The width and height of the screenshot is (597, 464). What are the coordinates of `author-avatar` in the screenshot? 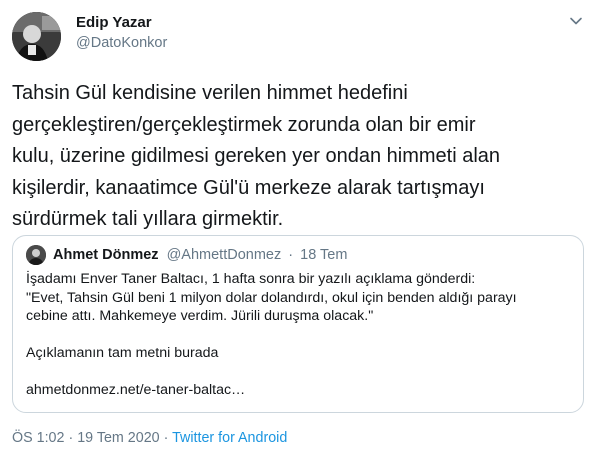 It's located at (36, 36).